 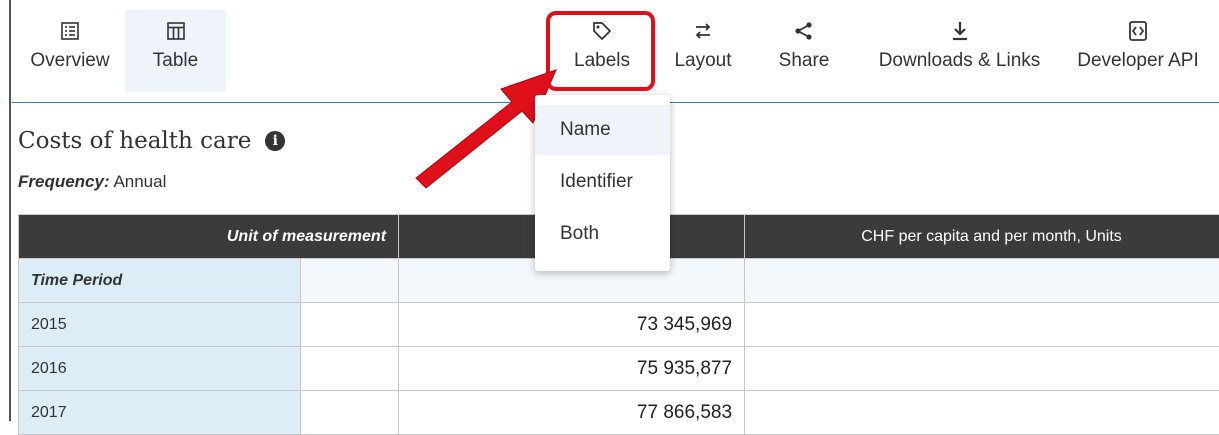 I want to click on code-icon, so click(x=1138, y=31).